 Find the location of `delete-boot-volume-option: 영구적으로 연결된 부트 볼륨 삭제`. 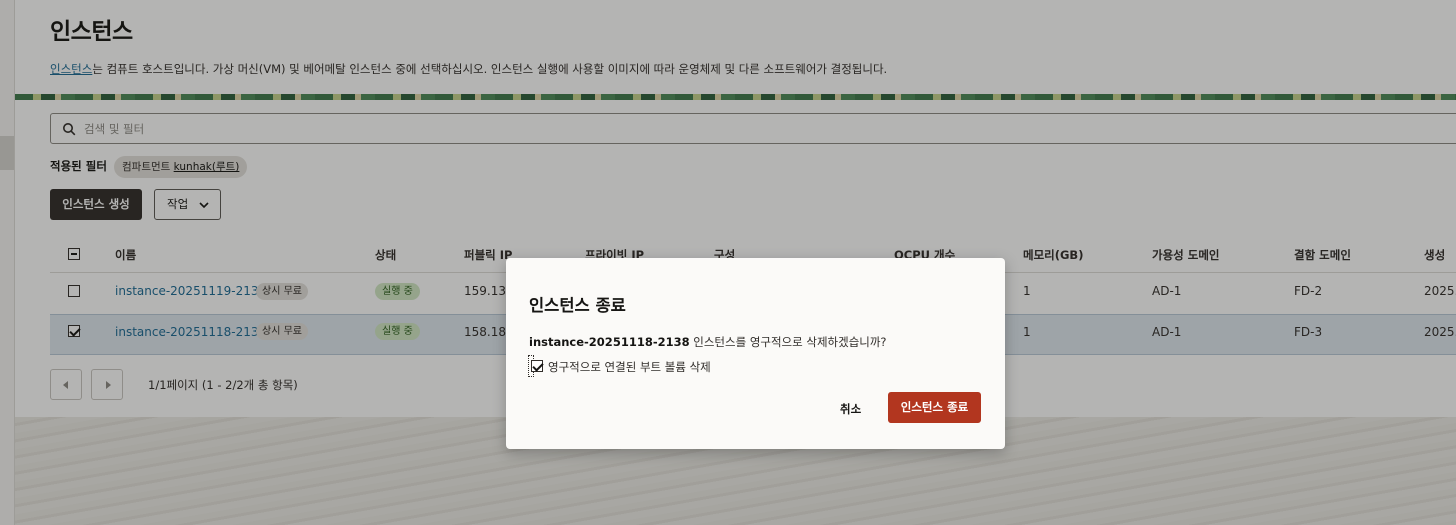

delete-boot-volume-option: 영구적으로 연결된 부트 볼륨 삭제 is located at coordinates (619, 366).